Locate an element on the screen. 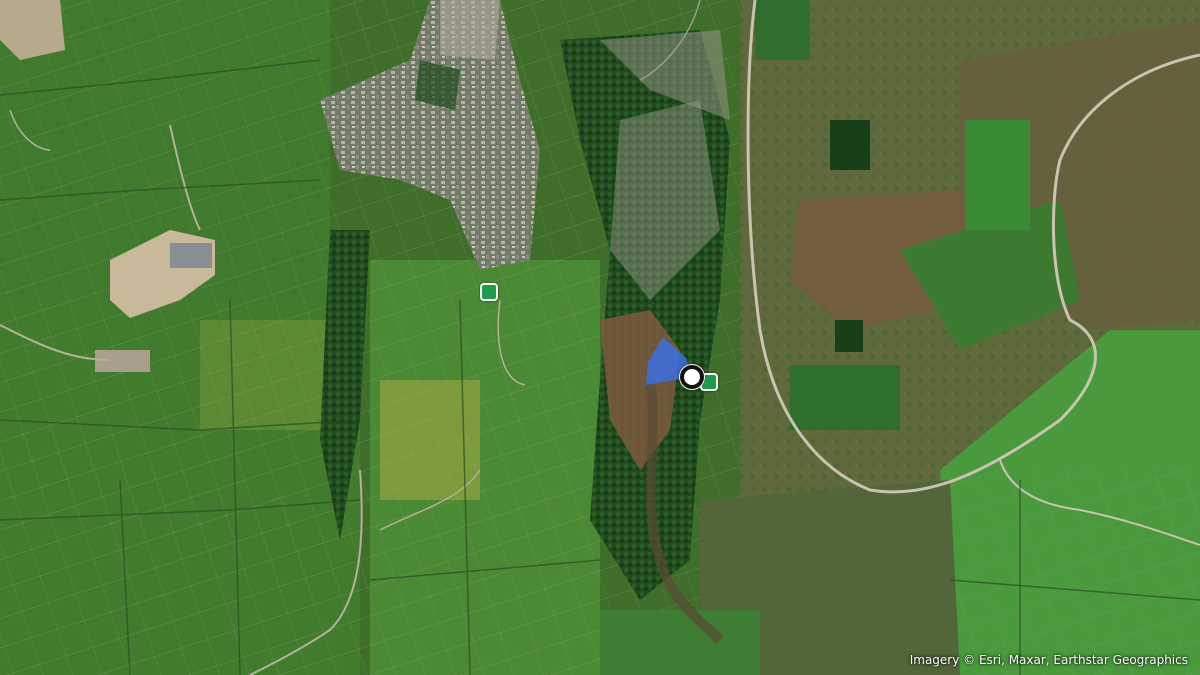 Image resolution: width=1200 pixels, height=675 pixels. green-square-marker is located at coordinates (489, 292).